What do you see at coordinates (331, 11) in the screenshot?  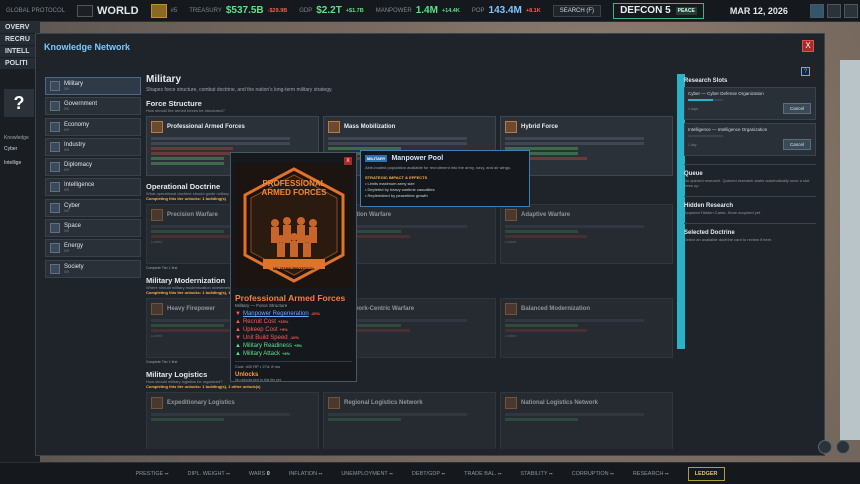 I see `gdp-stat: GDP $2.2T +$1.7B` at bounding box center [331, 11].